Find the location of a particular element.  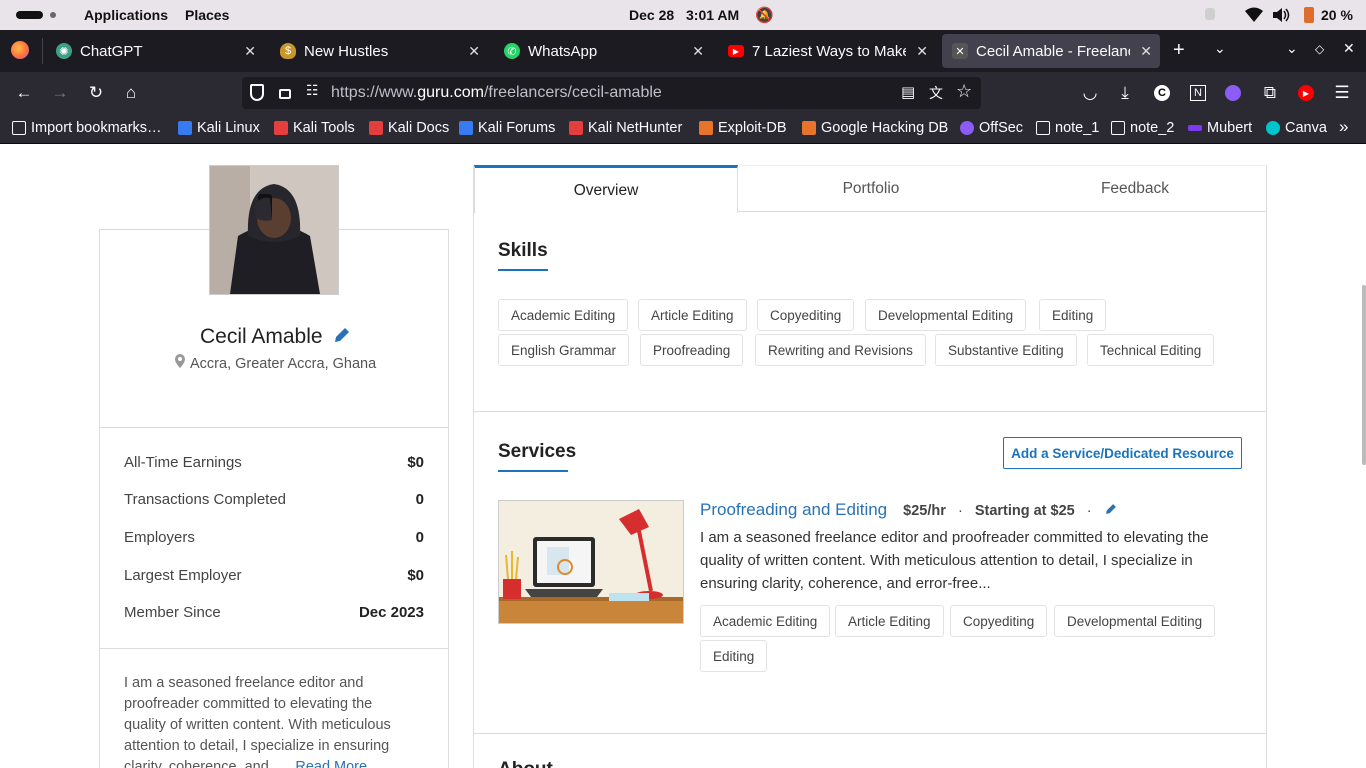

privacy-icon is located at coordinates (1210, 14).